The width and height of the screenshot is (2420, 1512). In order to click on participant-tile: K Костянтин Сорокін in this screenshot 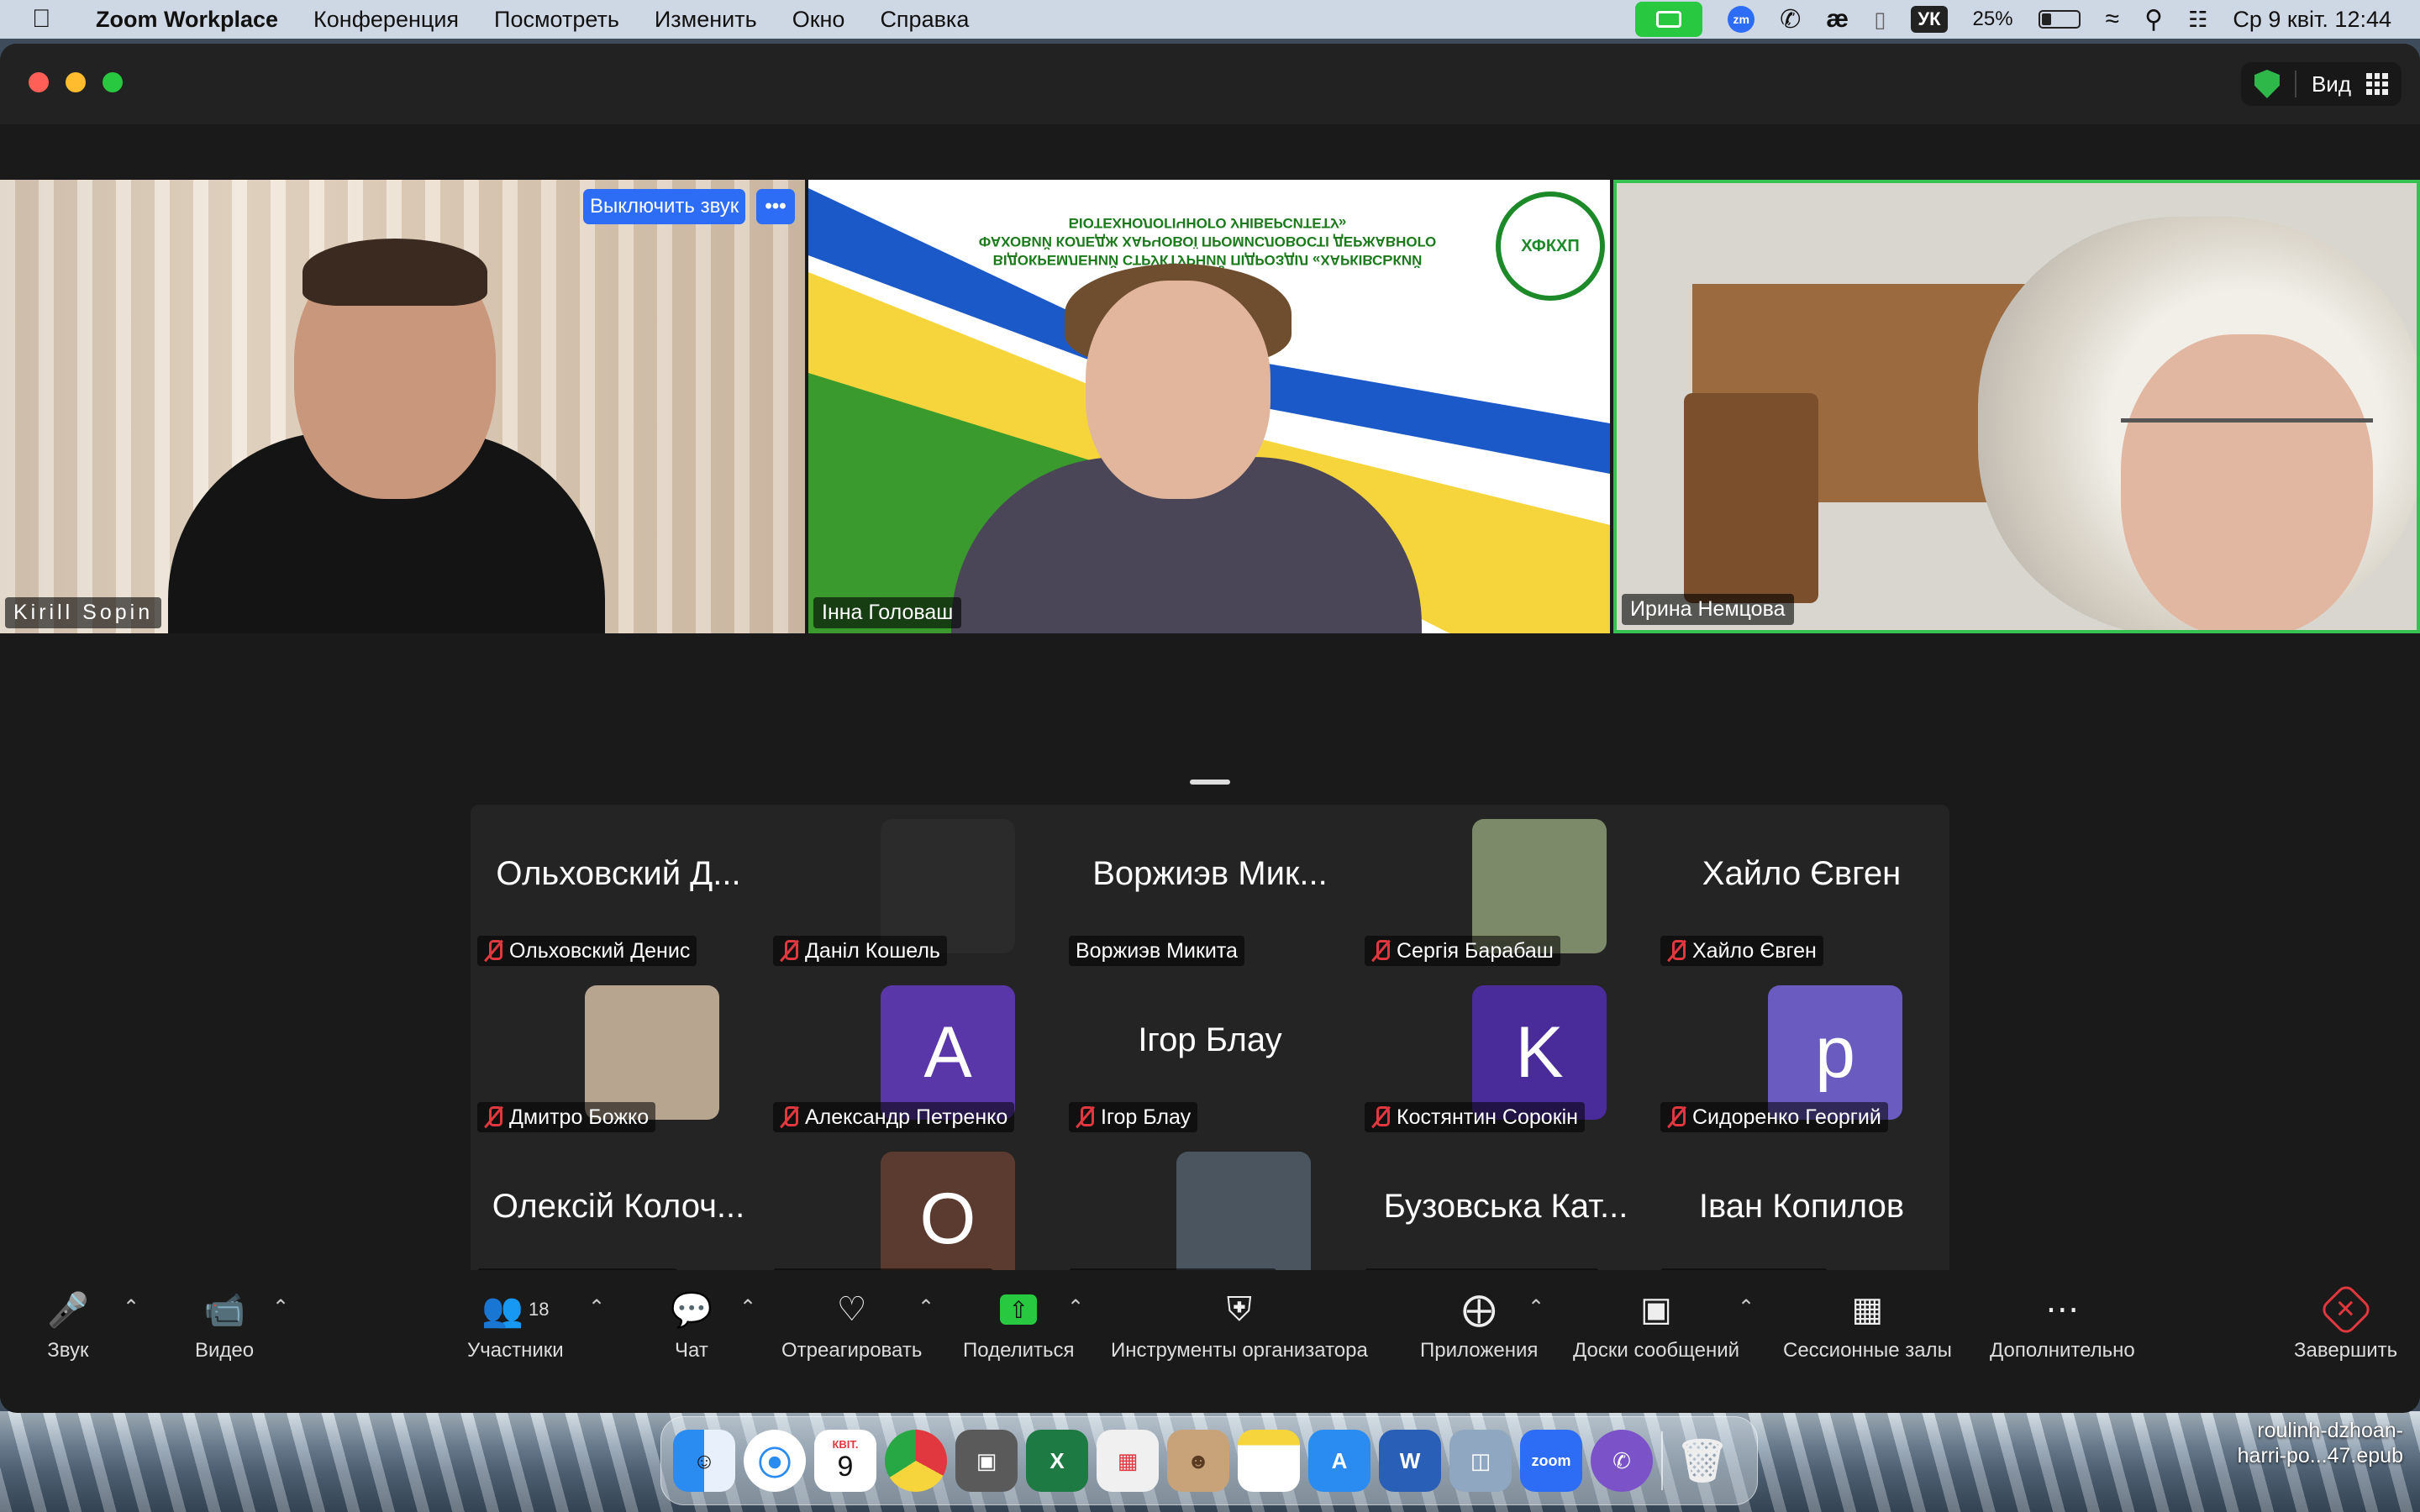, I will do `click(1506, 1054)`.